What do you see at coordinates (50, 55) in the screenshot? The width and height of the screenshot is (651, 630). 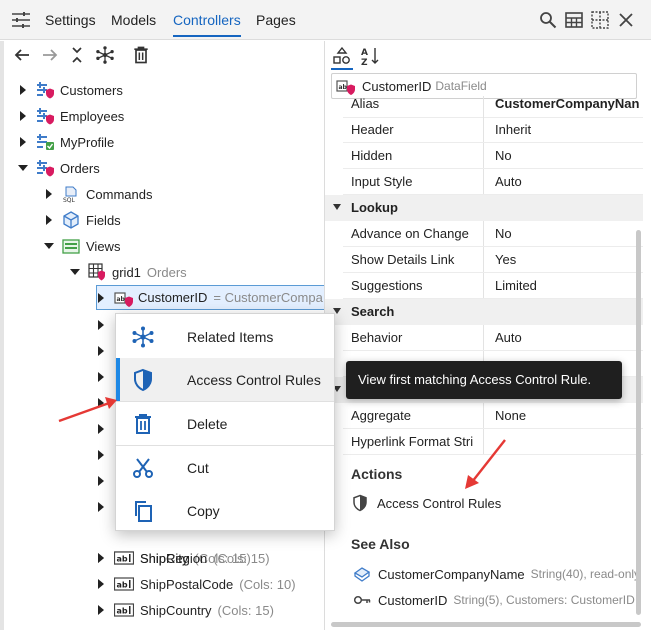 I see `forward-arrow-icon` at bounding box center [50, 55].